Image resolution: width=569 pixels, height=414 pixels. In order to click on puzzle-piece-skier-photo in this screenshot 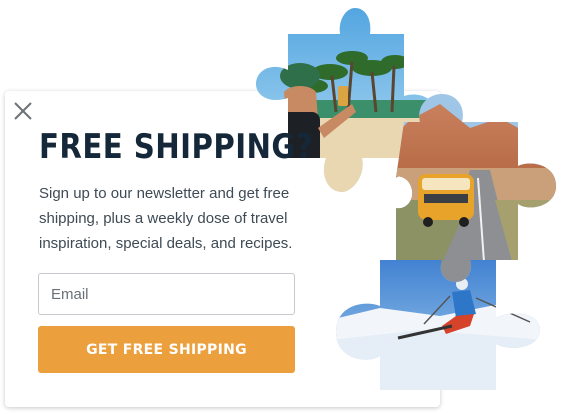, I will do `click(438, 325)`.